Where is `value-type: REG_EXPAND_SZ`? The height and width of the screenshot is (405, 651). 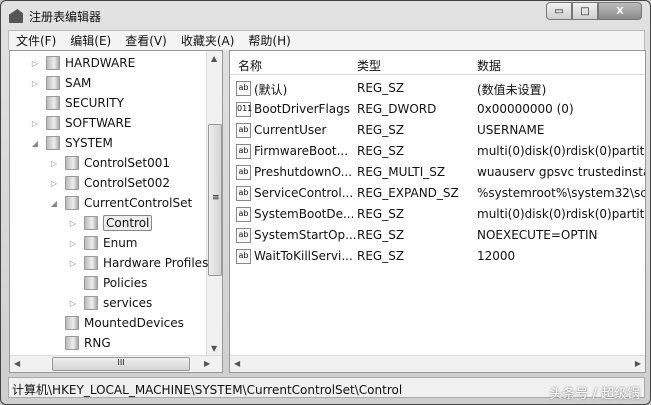
value-type: REG_EXPAND_SZ is located at coordinates (408, 193).